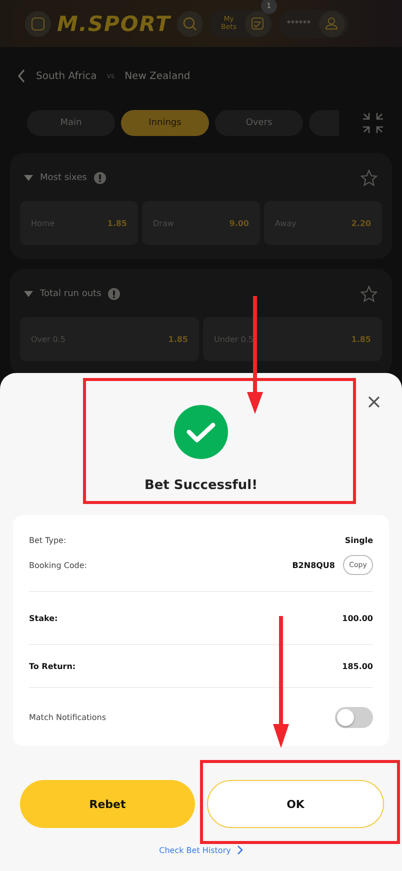  Describe the element at coordinates (295, 804) in the screenshot. I see `ok-button: OK` at that location.